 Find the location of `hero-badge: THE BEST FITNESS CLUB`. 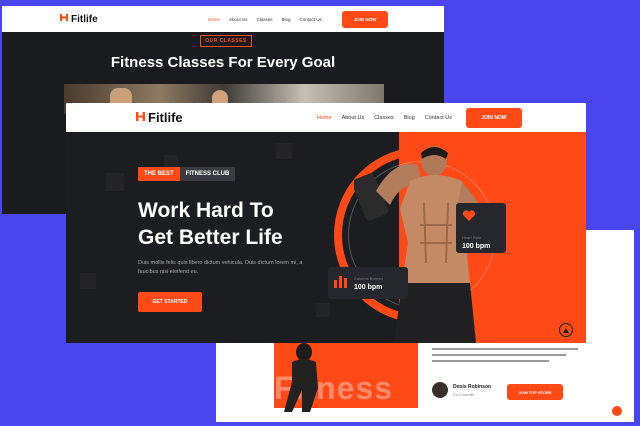

hero-badge: THE BEST FITNESS CLUB is located at coordinates (187, 174).